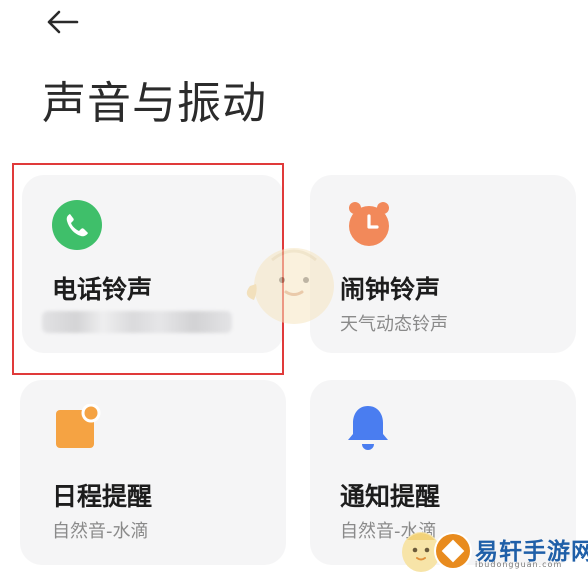  What do you see at coordinates (369, 224) in the screenshot?
I see `alarm-clock-icon` at bounding box center [369, 224].